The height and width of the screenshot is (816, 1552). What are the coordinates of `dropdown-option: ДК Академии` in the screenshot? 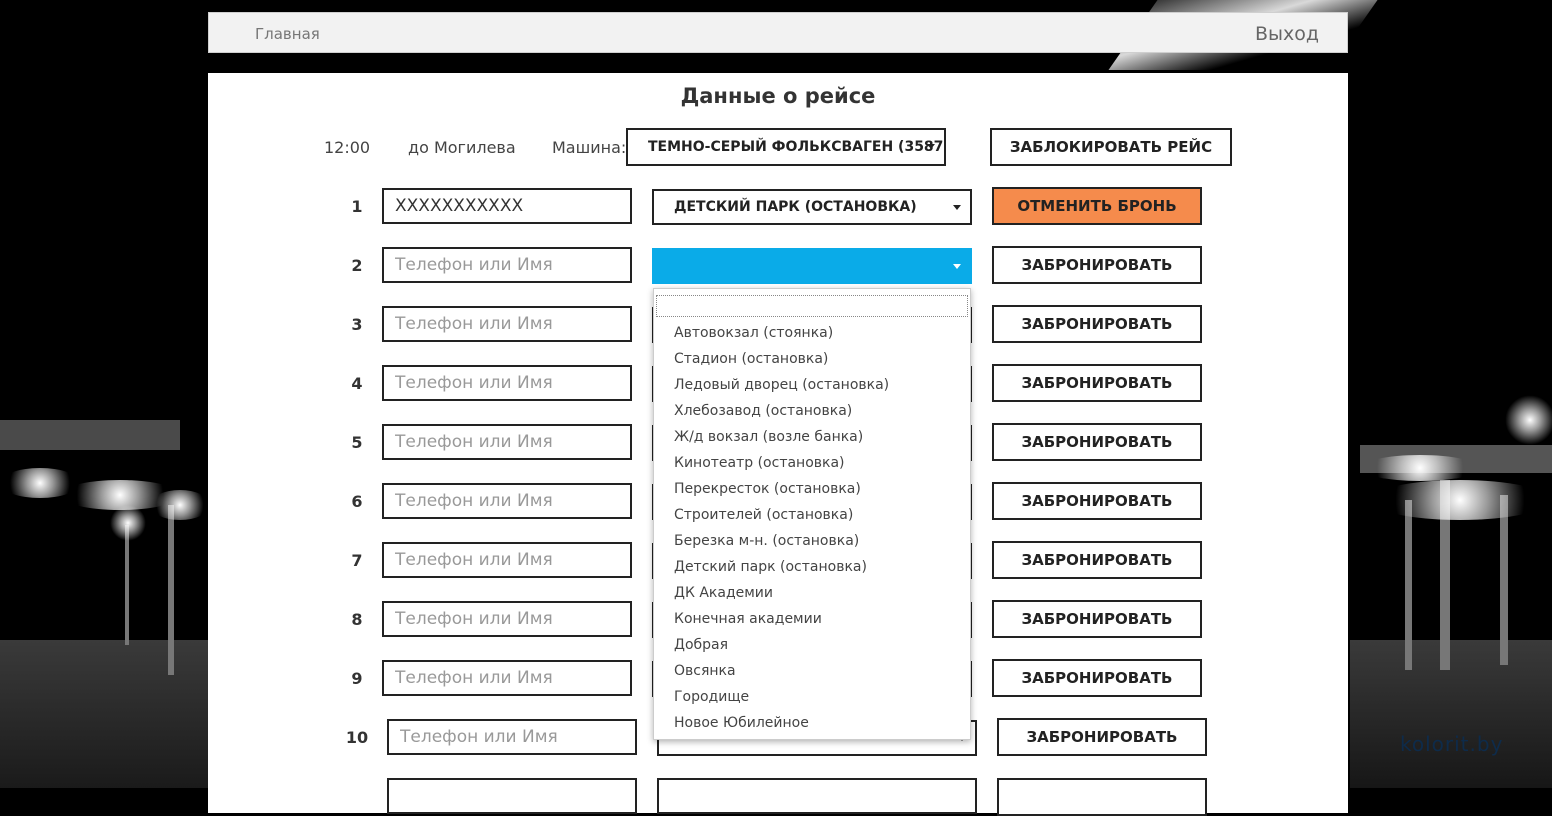 It's located at (812, 595).